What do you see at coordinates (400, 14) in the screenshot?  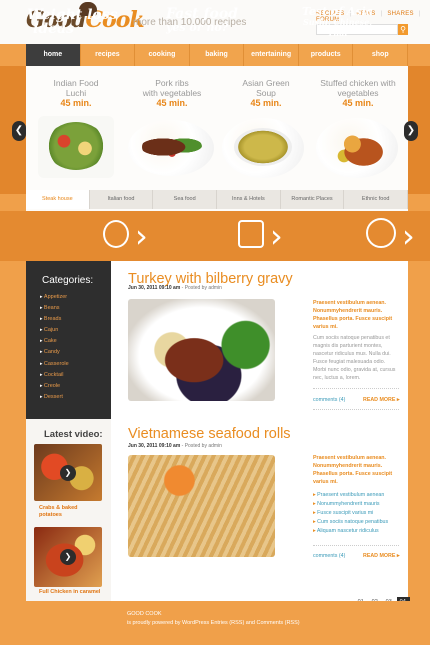 I see `top-link-shares: SHARES` at bounding box center [400, 14].